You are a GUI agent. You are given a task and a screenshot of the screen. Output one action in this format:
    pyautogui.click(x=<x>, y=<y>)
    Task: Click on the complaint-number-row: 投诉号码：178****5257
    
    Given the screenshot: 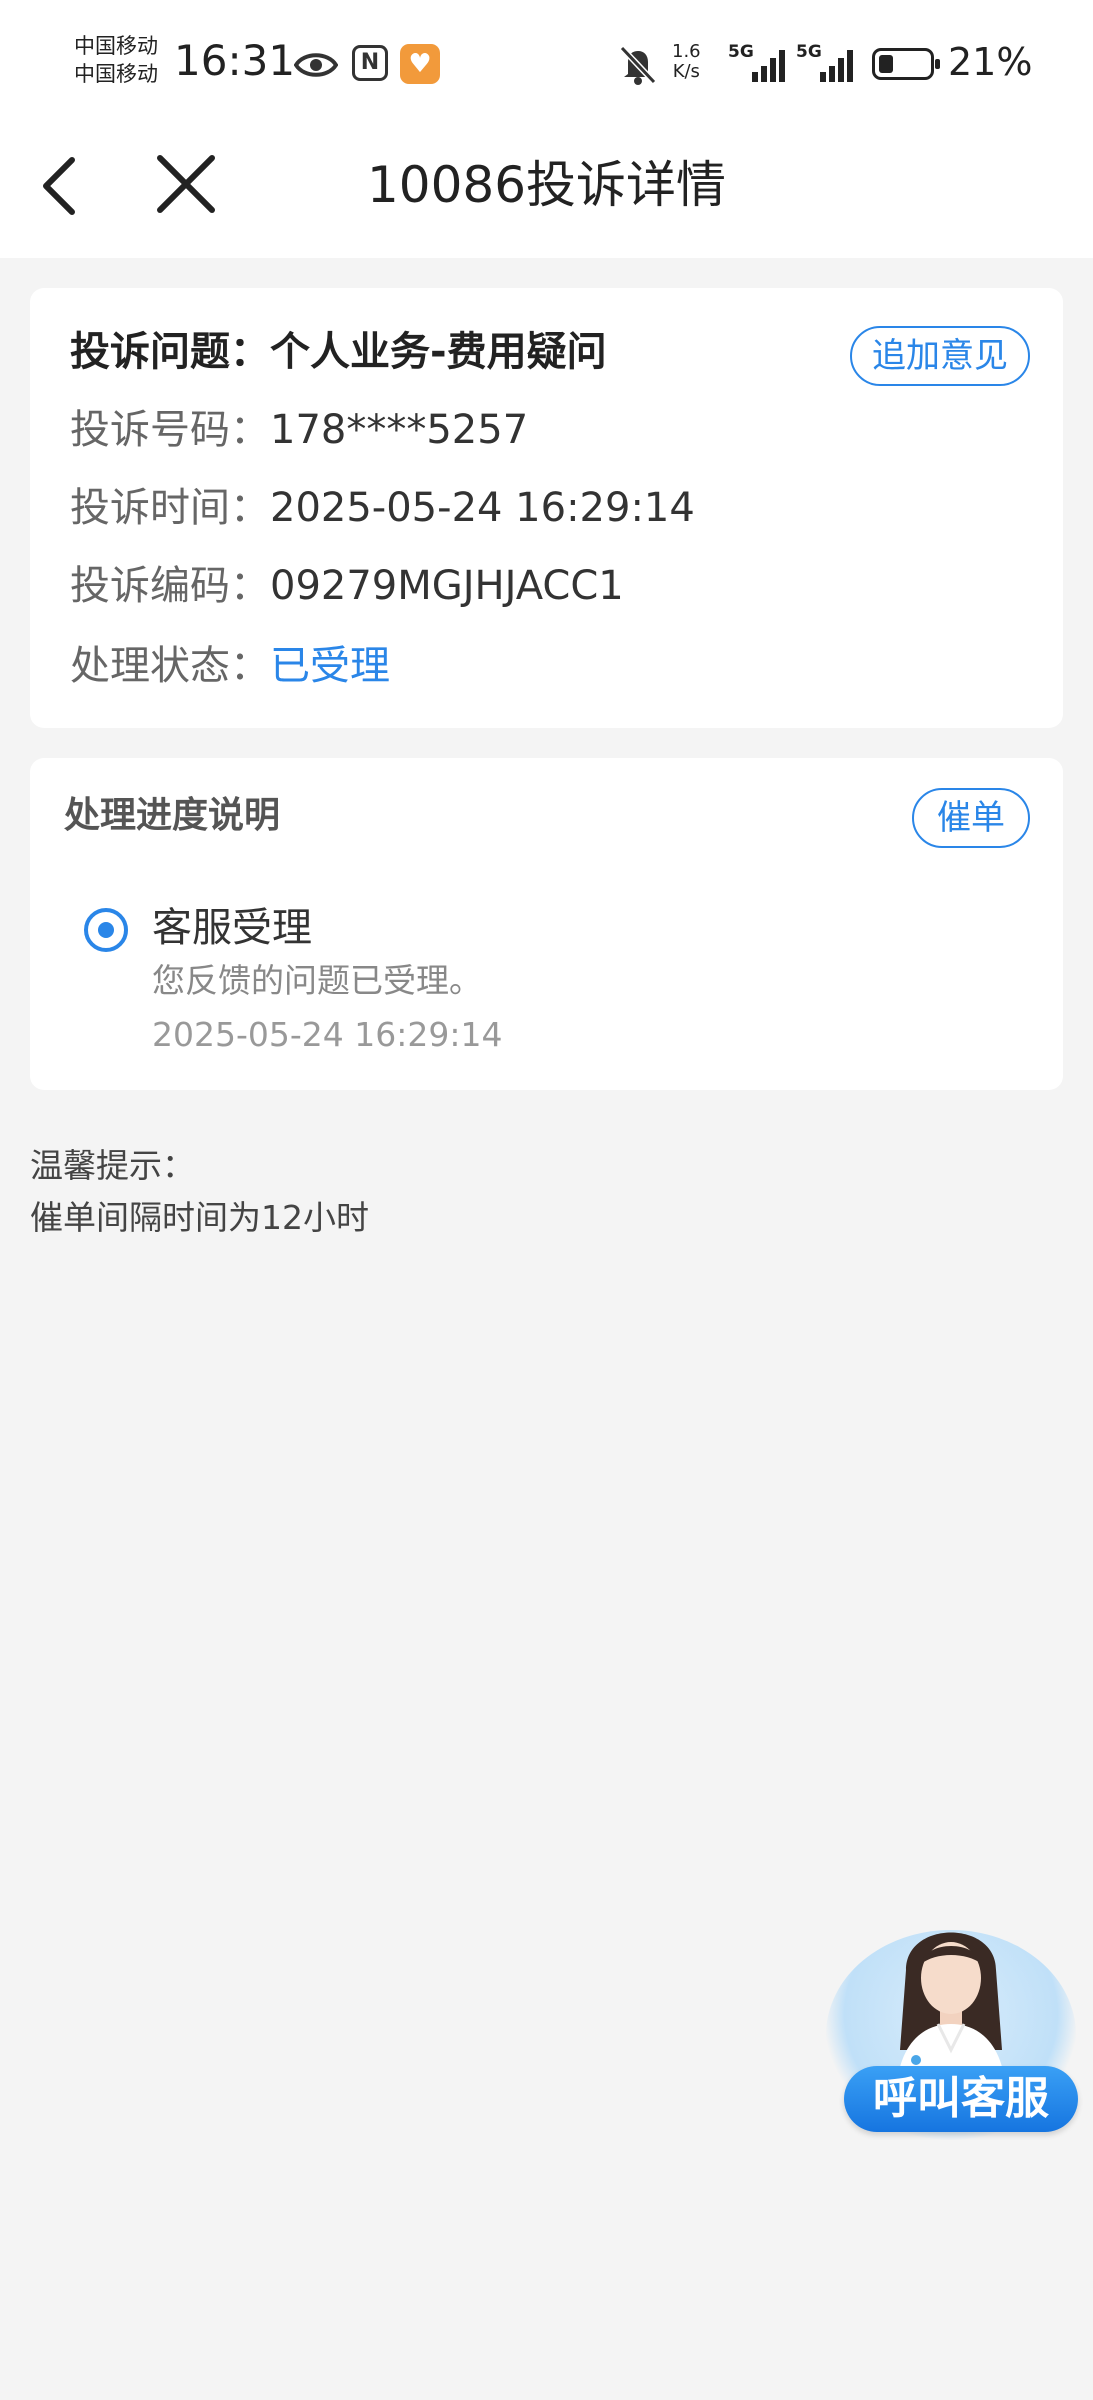 What is the action you would take?
    pyautogui.click(x=299, y=430)
    